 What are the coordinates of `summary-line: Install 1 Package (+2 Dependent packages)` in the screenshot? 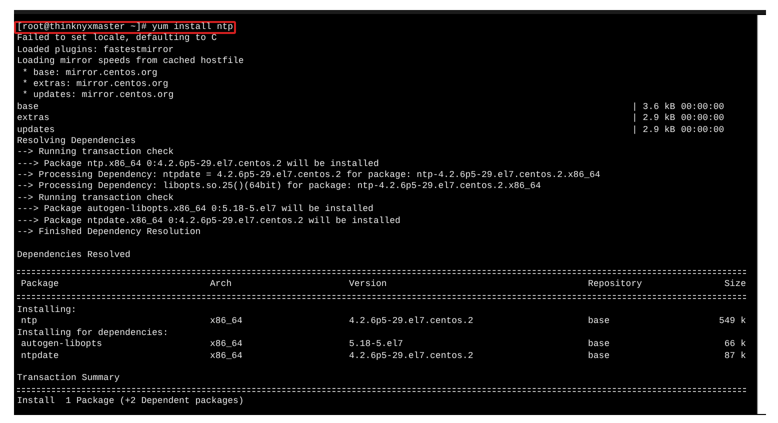 It's located at (130, 402).